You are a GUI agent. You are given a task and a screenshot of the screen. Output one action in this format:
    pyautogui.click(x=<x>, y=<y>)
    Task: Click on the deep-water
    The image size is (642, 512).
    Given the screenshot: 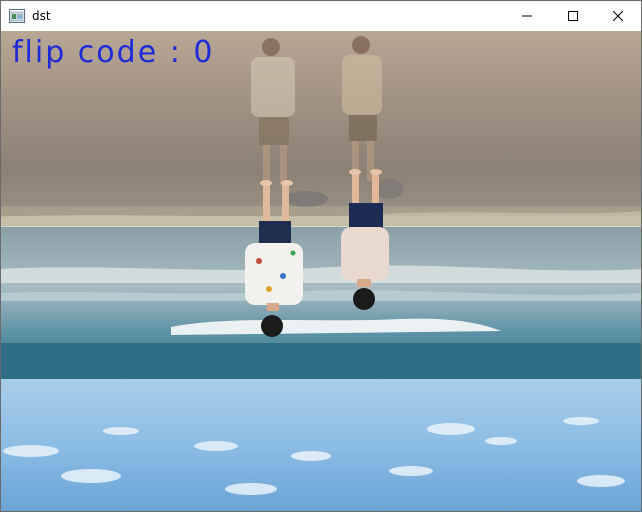 What is the action you would take?
    pyautogui.click(x=321, y=361)
    